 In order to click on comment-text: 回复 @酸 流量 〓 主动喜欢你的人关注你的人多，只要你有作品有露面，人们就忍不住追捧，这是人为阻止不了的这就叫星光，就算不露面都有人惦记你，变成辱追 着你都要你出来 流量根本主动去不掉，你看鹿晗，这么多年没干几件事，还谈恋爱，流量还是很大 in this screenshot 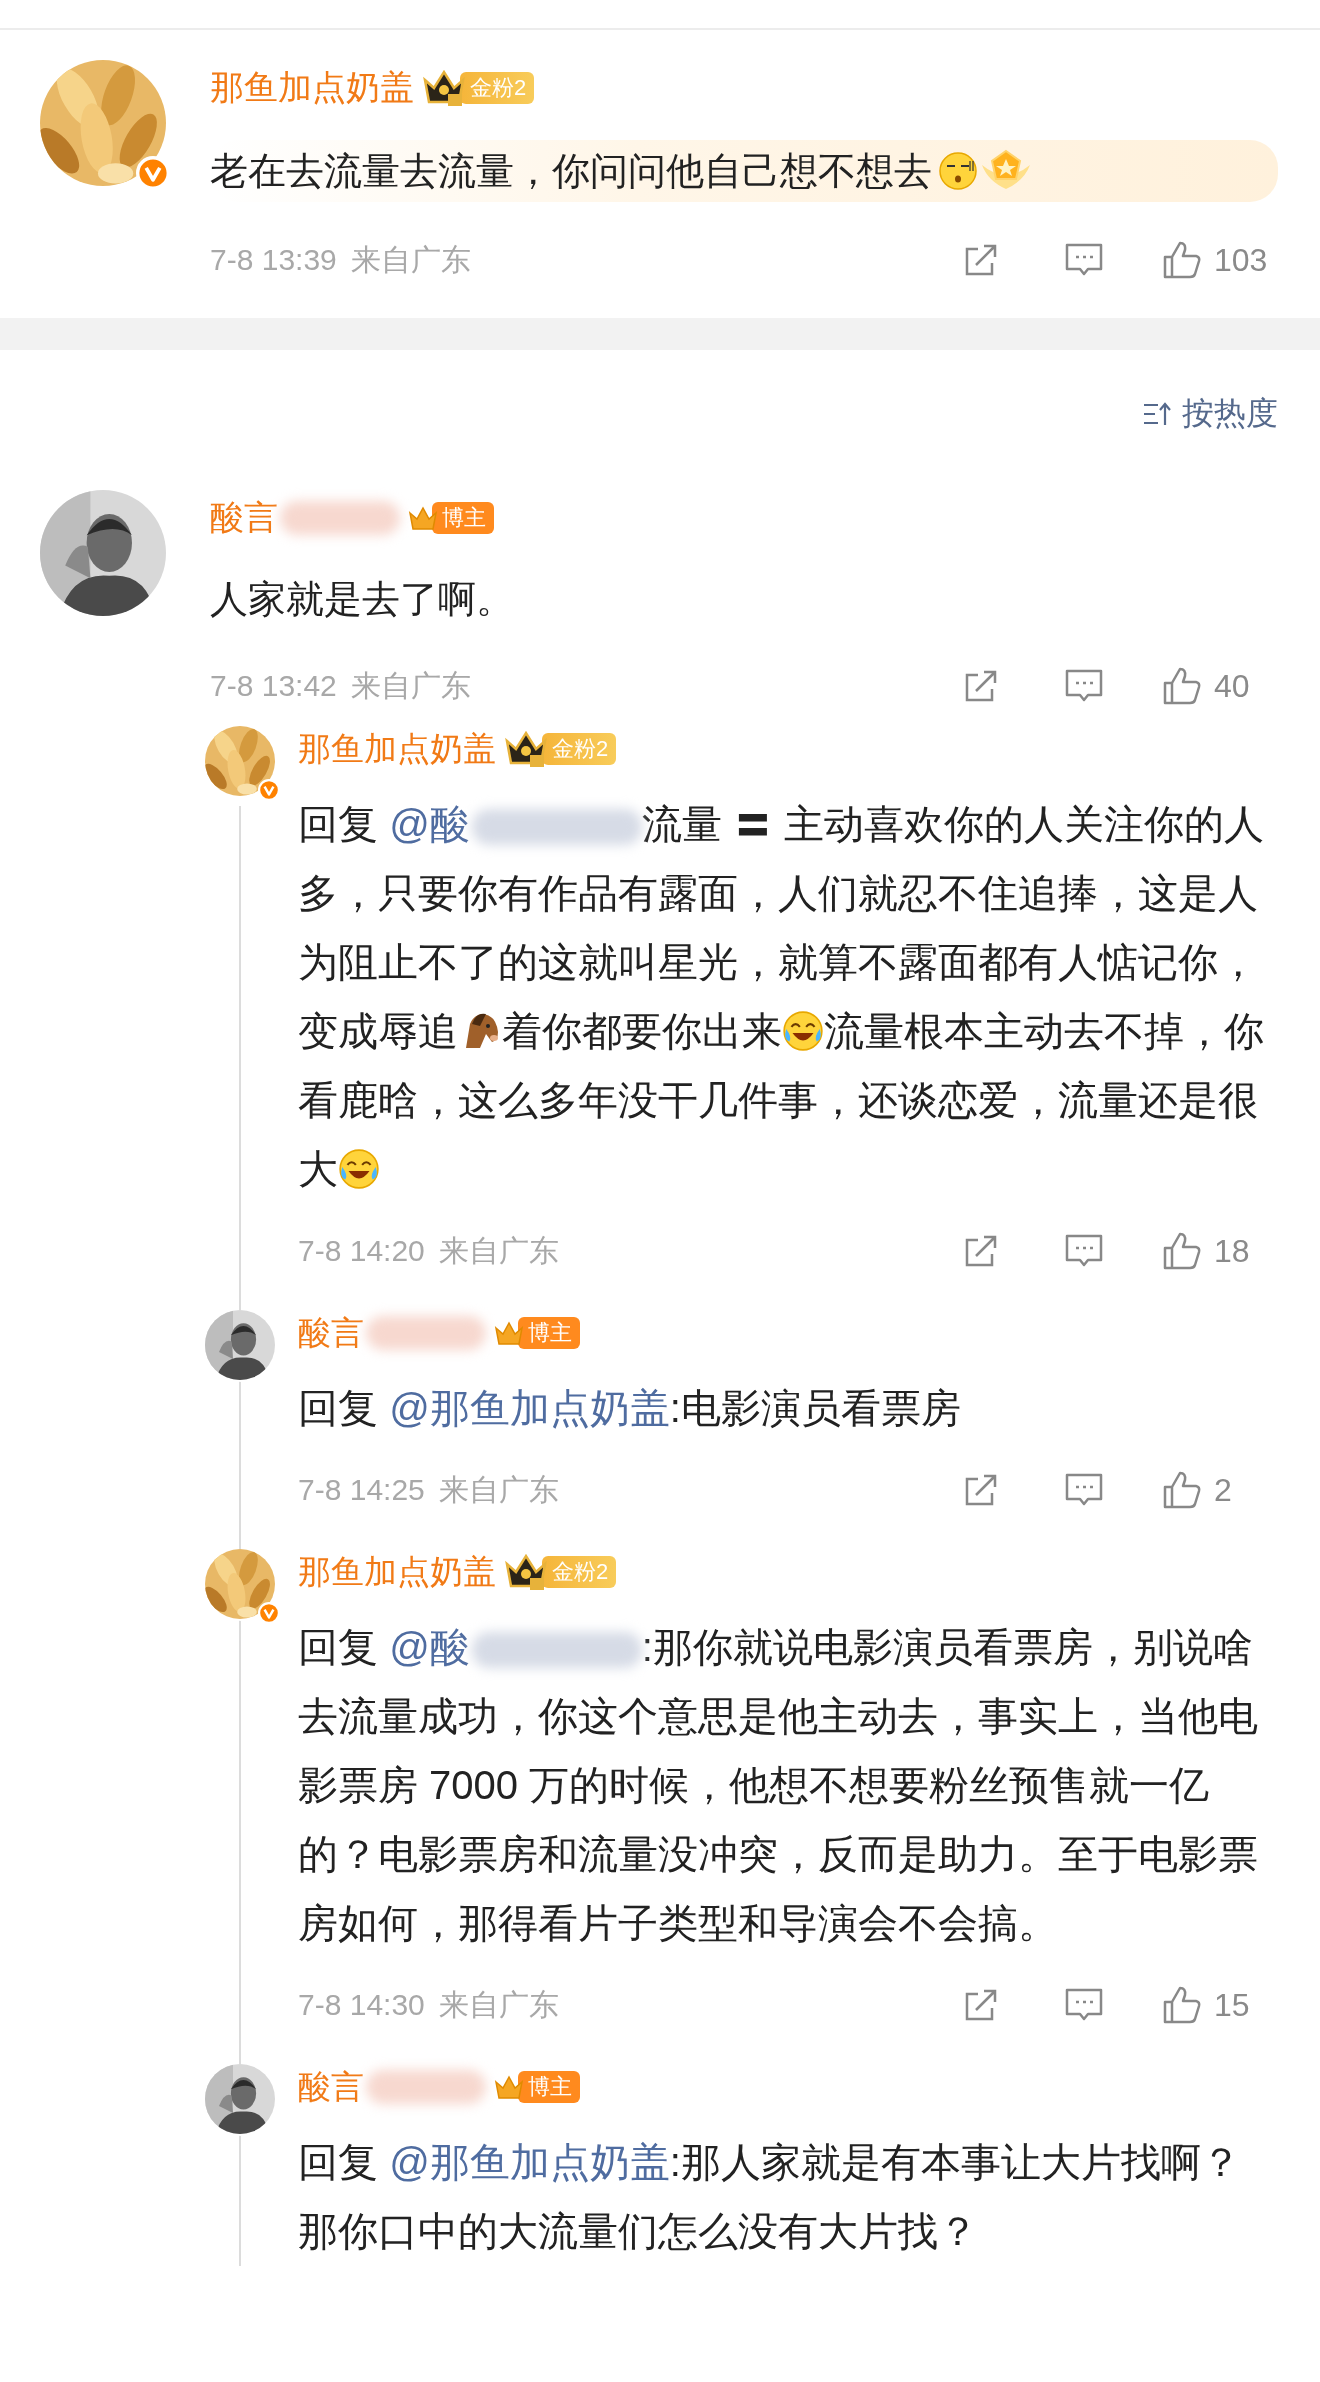, I will do `click(781, 997)`.